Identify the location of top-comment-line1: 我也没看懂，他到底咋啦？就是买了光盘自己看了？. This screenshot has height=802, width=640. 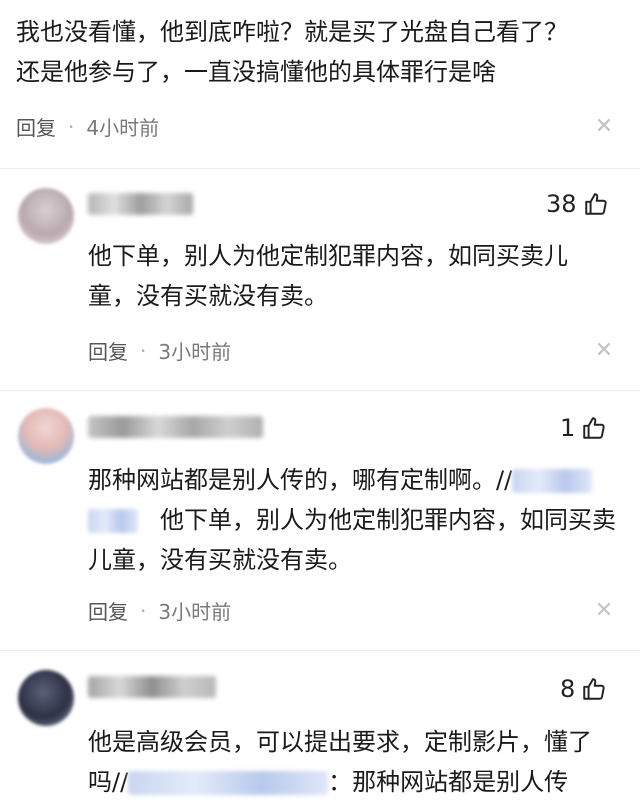
(292, 32).